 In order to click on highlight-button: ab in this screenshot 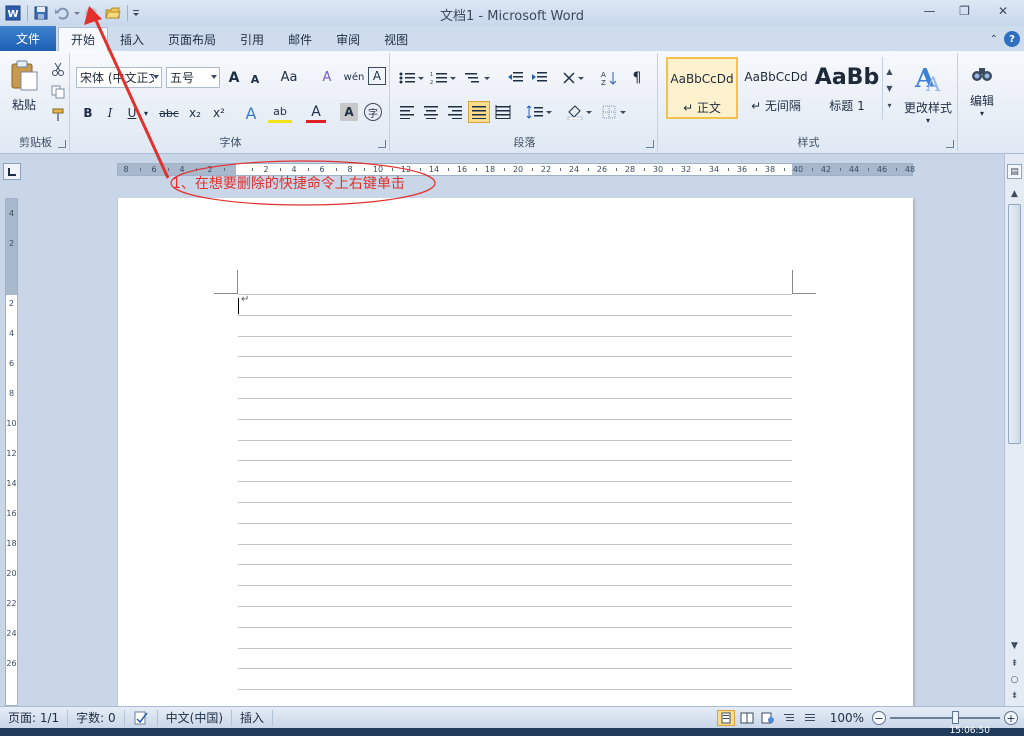, I will do `click(280, 113)`.